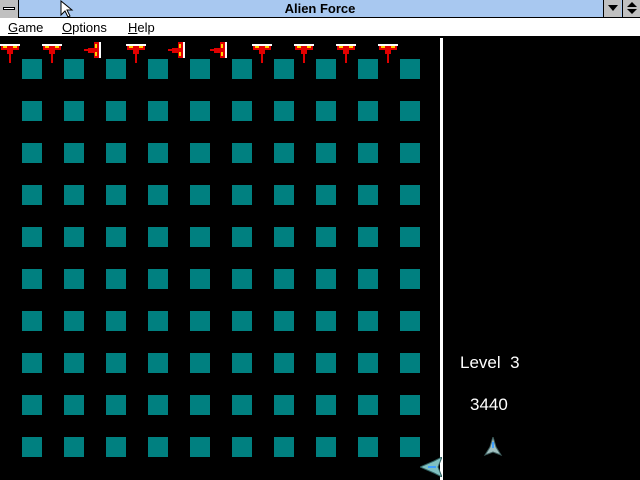 This screenshot has width=640, height=480. Describe the element at coordinates (515, 362) in the screenshot. I see `level-value: 3` at that location.